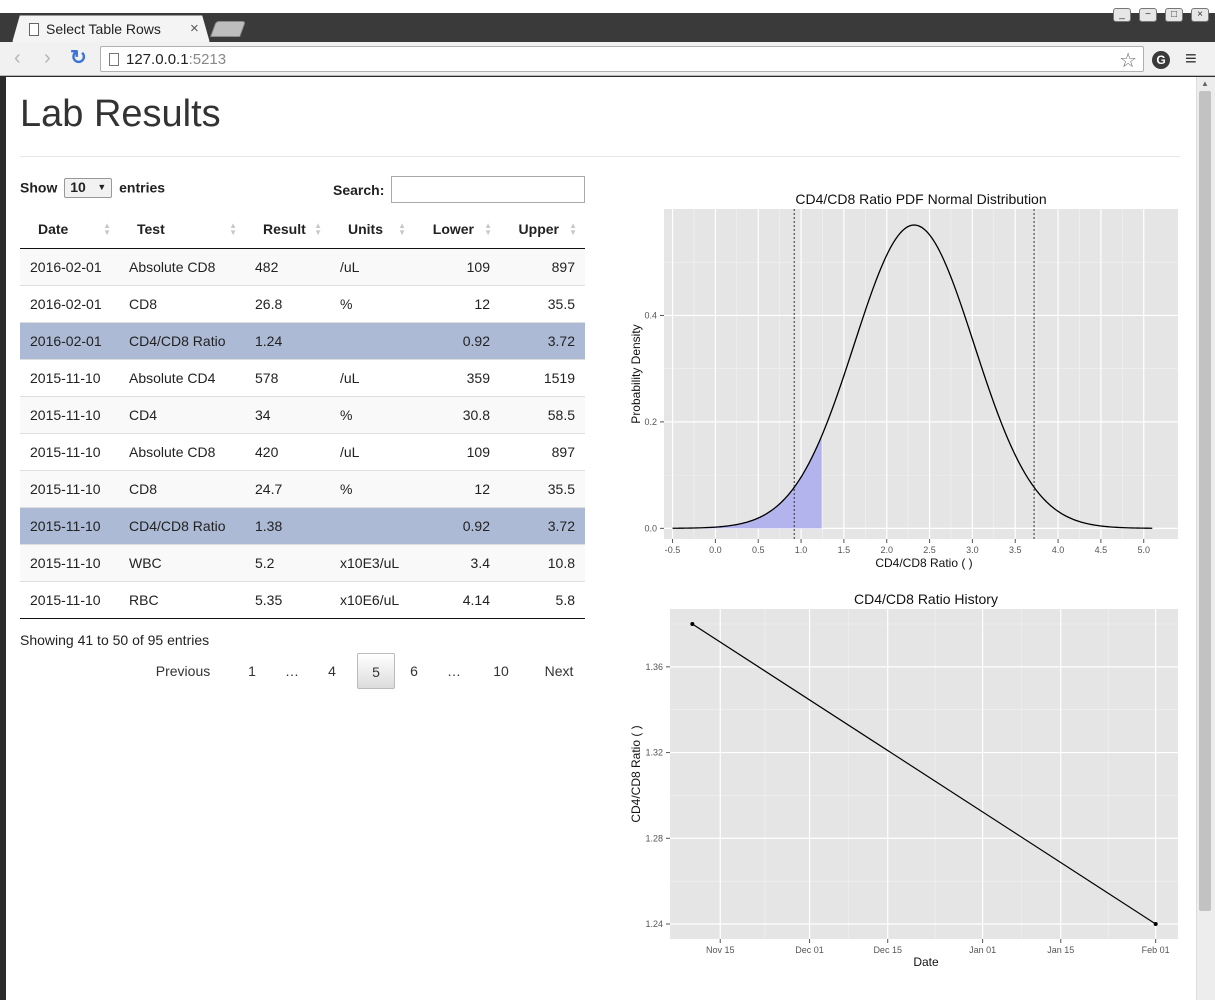  Describe the element at coordinates (457, 340) in the screenshot. I see `cell-lower: 0.92` at that location.